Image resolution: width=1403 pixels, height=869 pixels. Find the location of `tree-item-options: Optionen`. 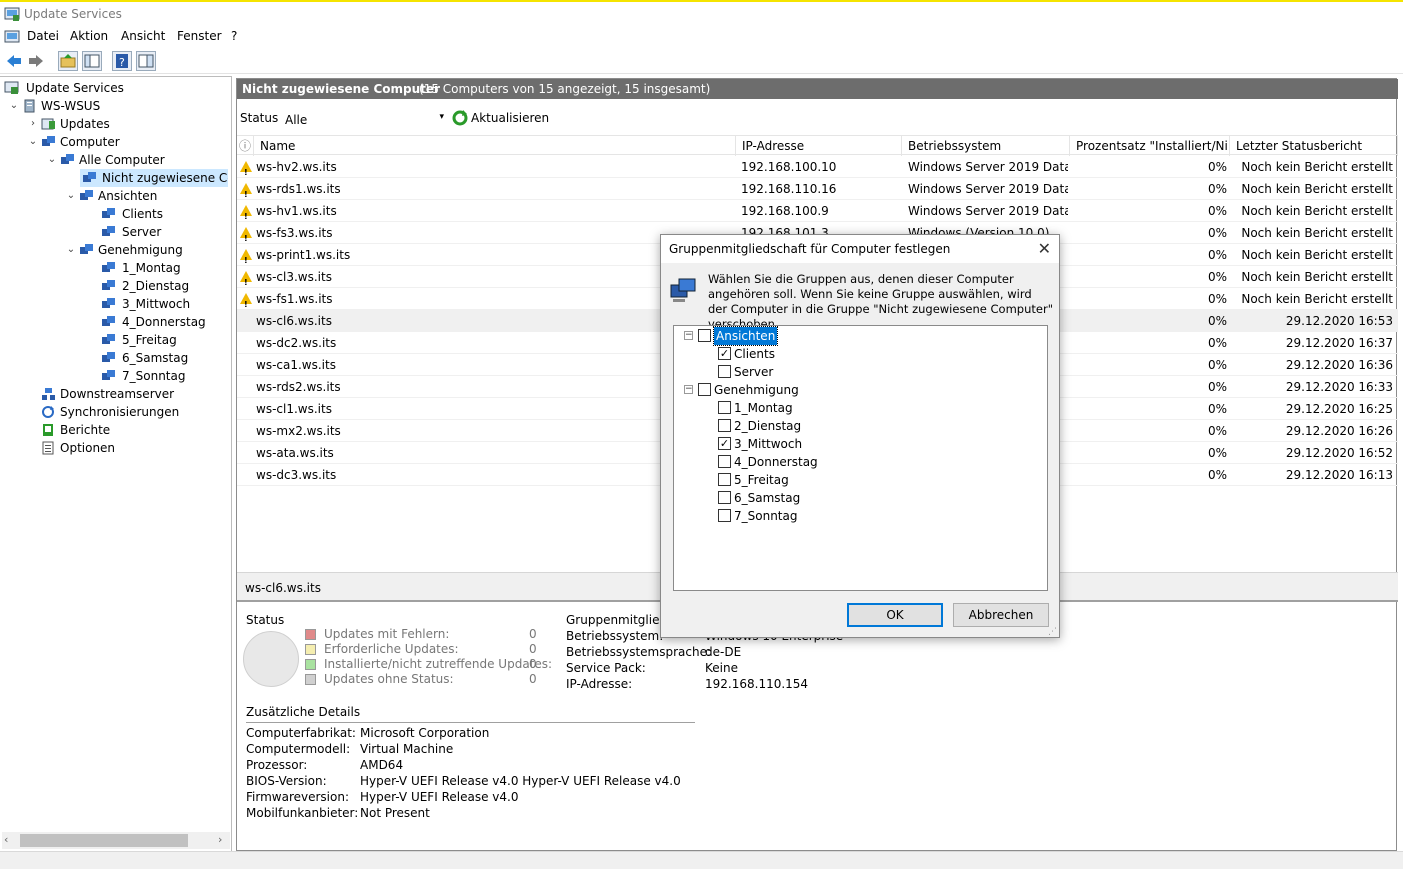

tree-item-options: Optionen is located at coordinates (127, 448).